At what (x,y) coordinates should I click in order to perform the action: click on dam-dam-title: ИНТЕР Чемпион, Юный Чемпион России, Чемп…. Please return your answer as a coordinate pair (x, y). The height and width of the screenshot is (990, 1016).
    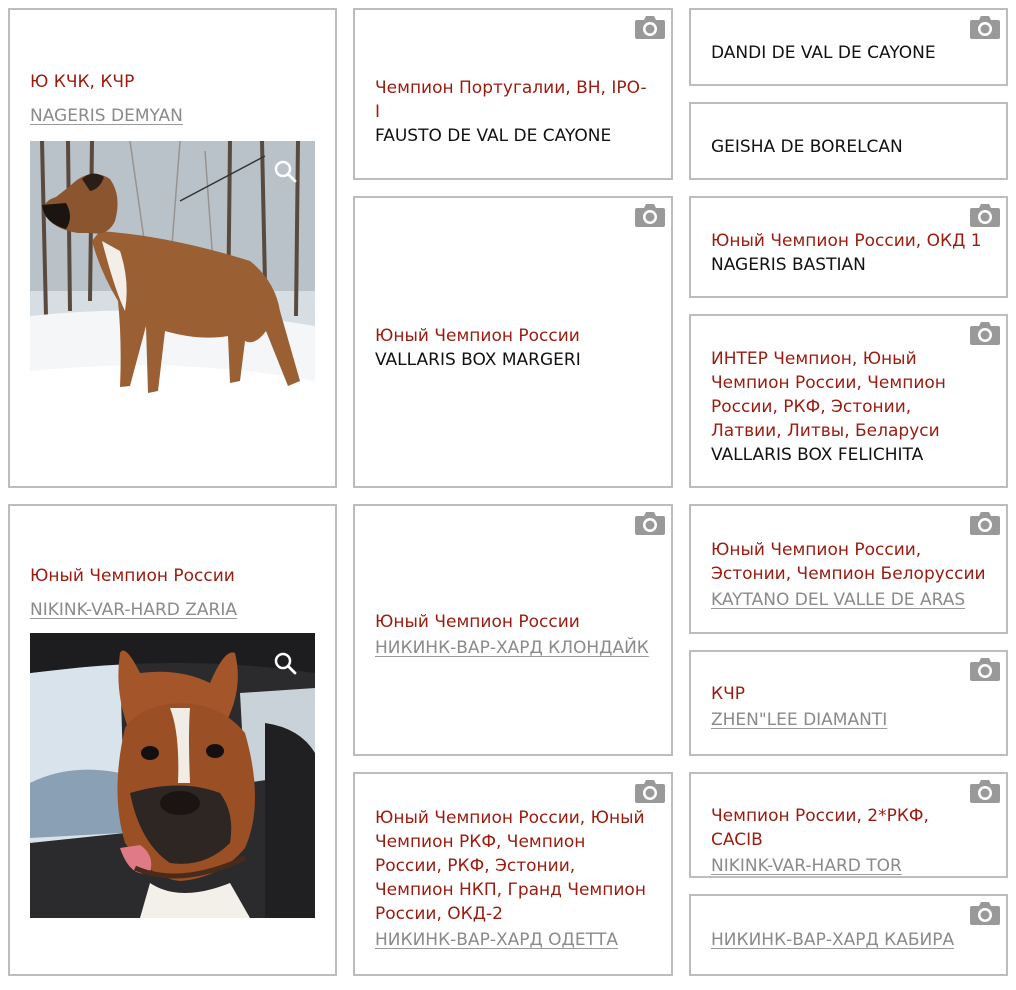
    Looking at the image, I should click on (828, 395).